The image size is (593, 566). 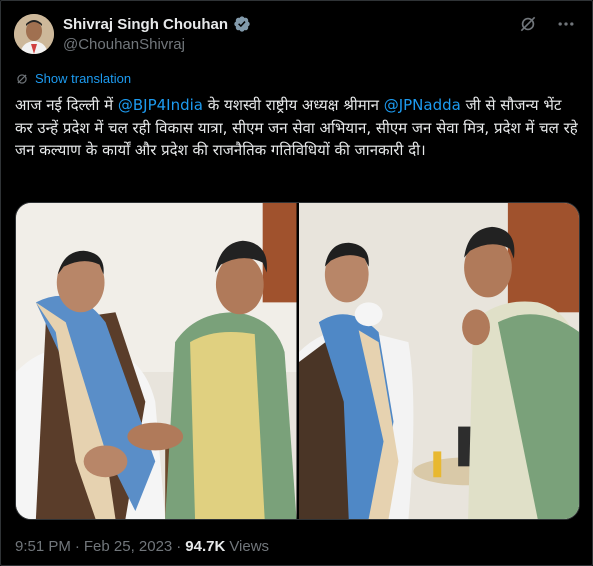 What do you see at coordinates (66, 105) in the screenshot?
I see `tweet-text-part: आज नई दिल्ली में` at bounding box center [66, 105].